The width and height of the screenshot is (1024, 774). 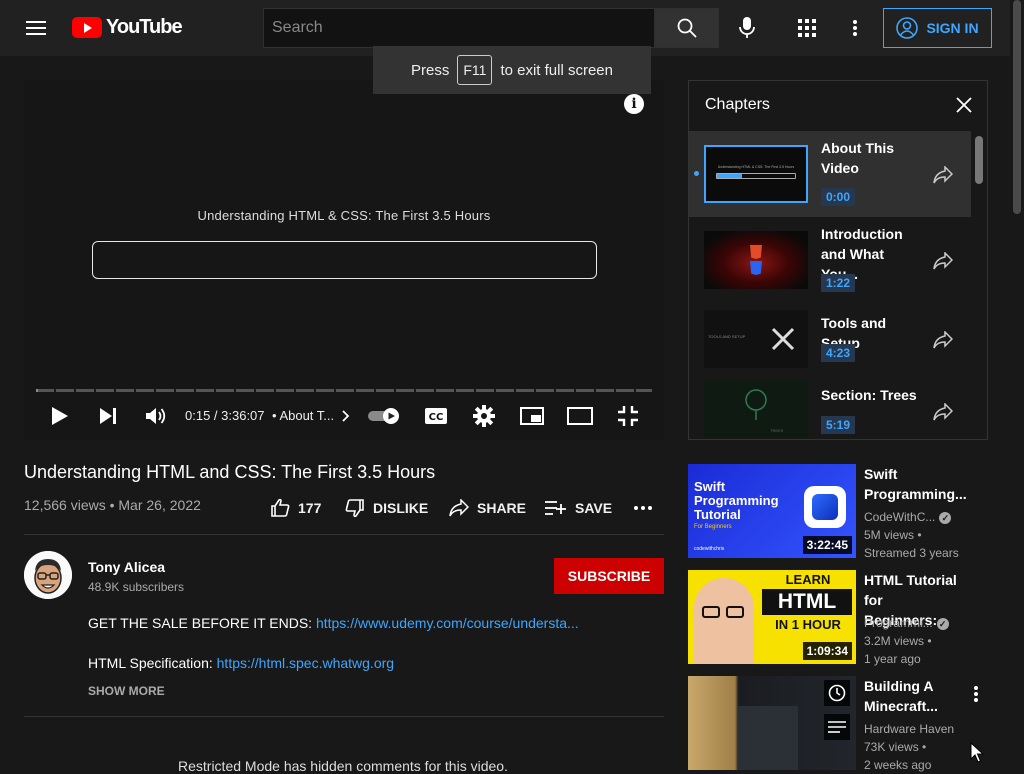 I want to click on save-button: SAVE, so click(x=578, y=508).